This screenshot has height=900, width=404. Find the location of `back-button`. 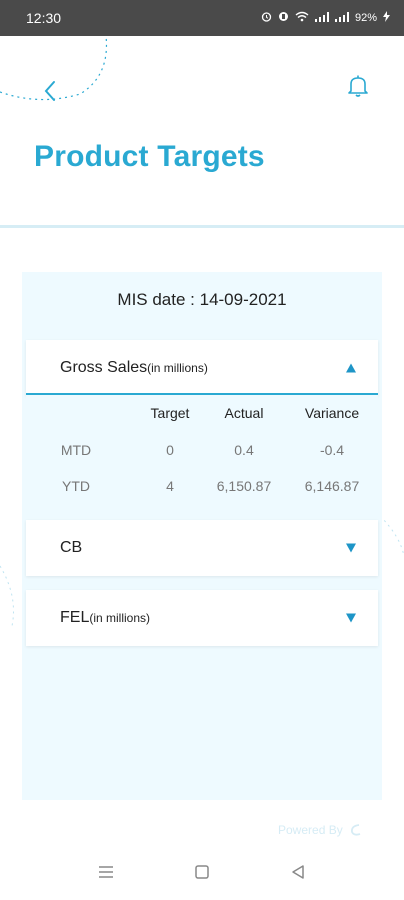

back-button is located at coordinates (50, 91).